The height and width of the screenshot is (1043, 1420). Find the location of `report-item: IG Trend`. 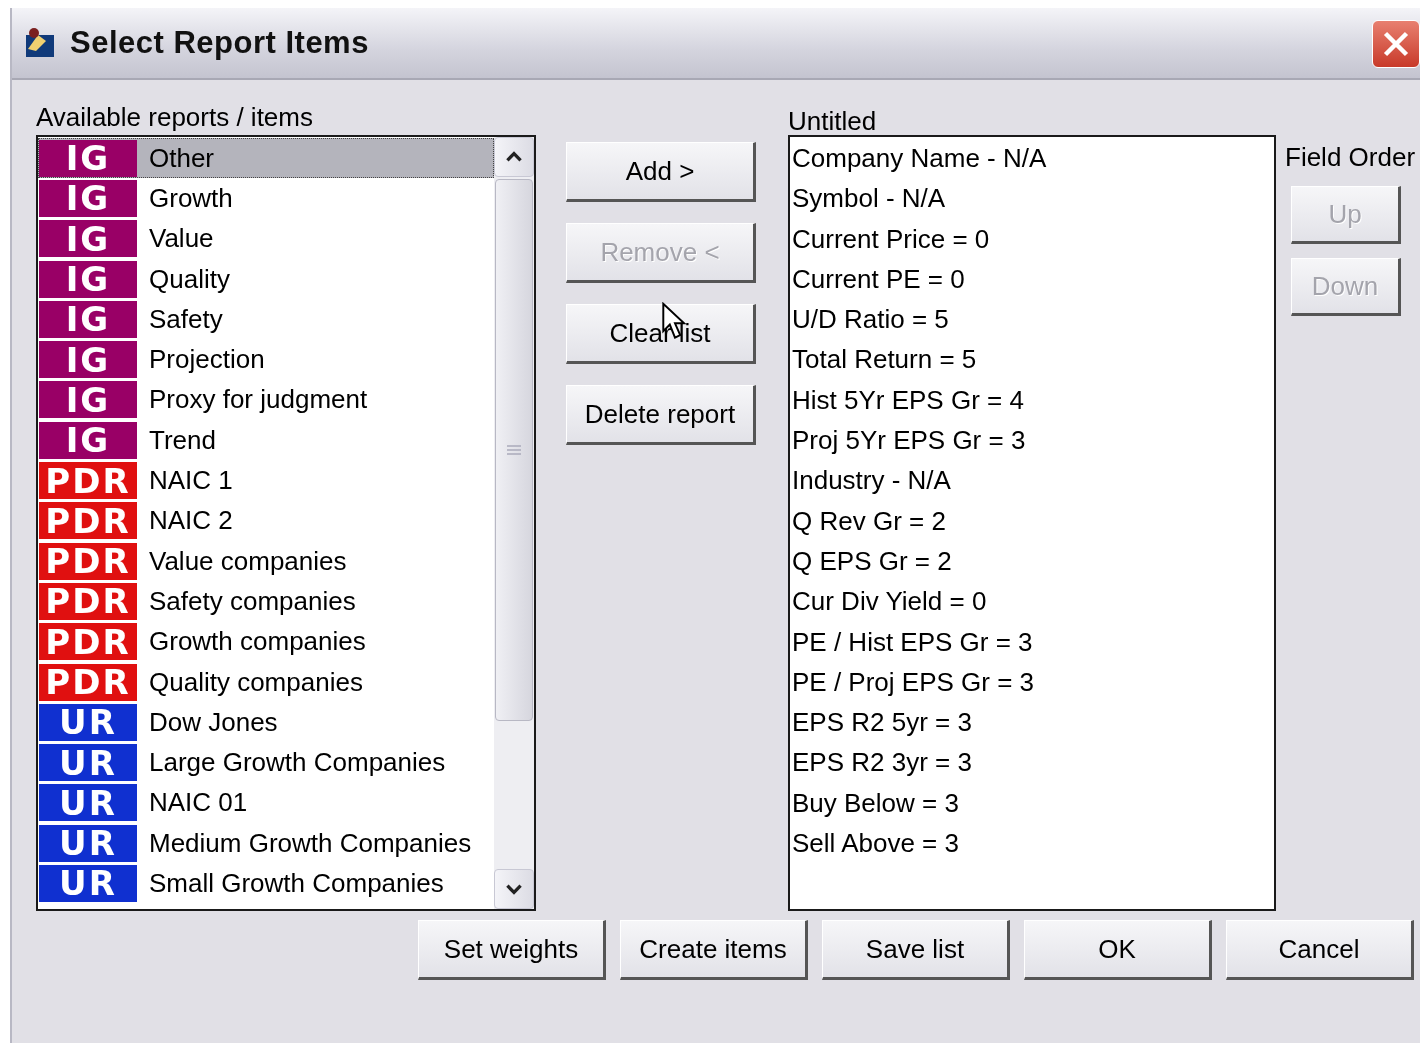

report-item: IG Trend is located at coordinates (266, 440).